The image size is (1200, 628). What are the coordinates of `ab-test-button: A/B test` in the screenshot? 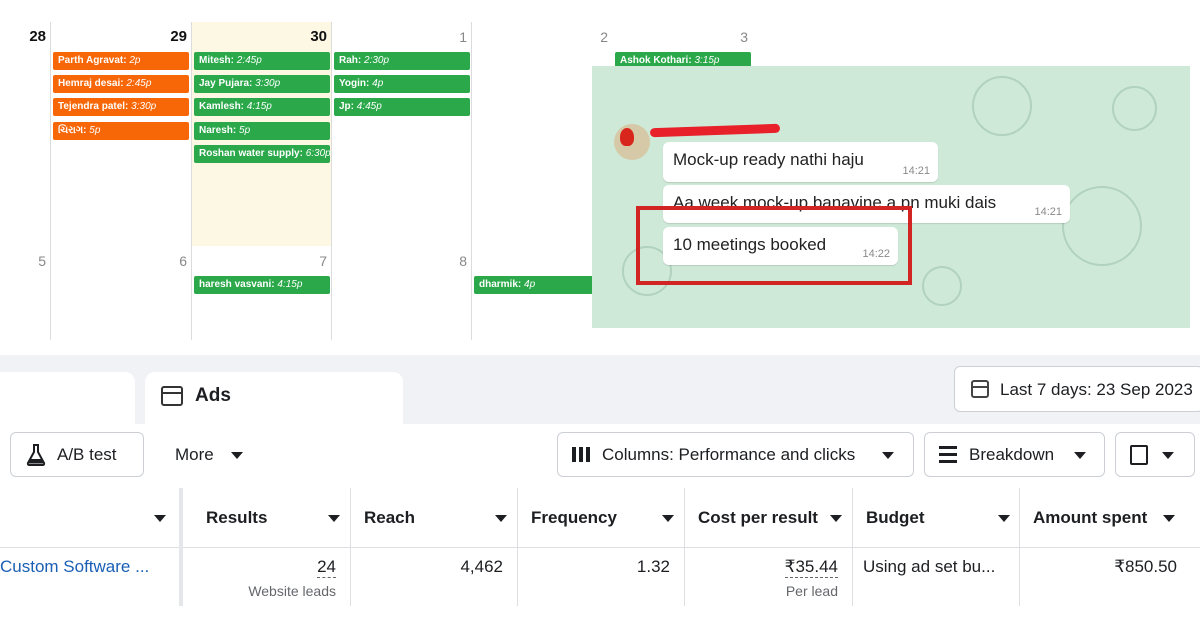 It's located at (77, 454).